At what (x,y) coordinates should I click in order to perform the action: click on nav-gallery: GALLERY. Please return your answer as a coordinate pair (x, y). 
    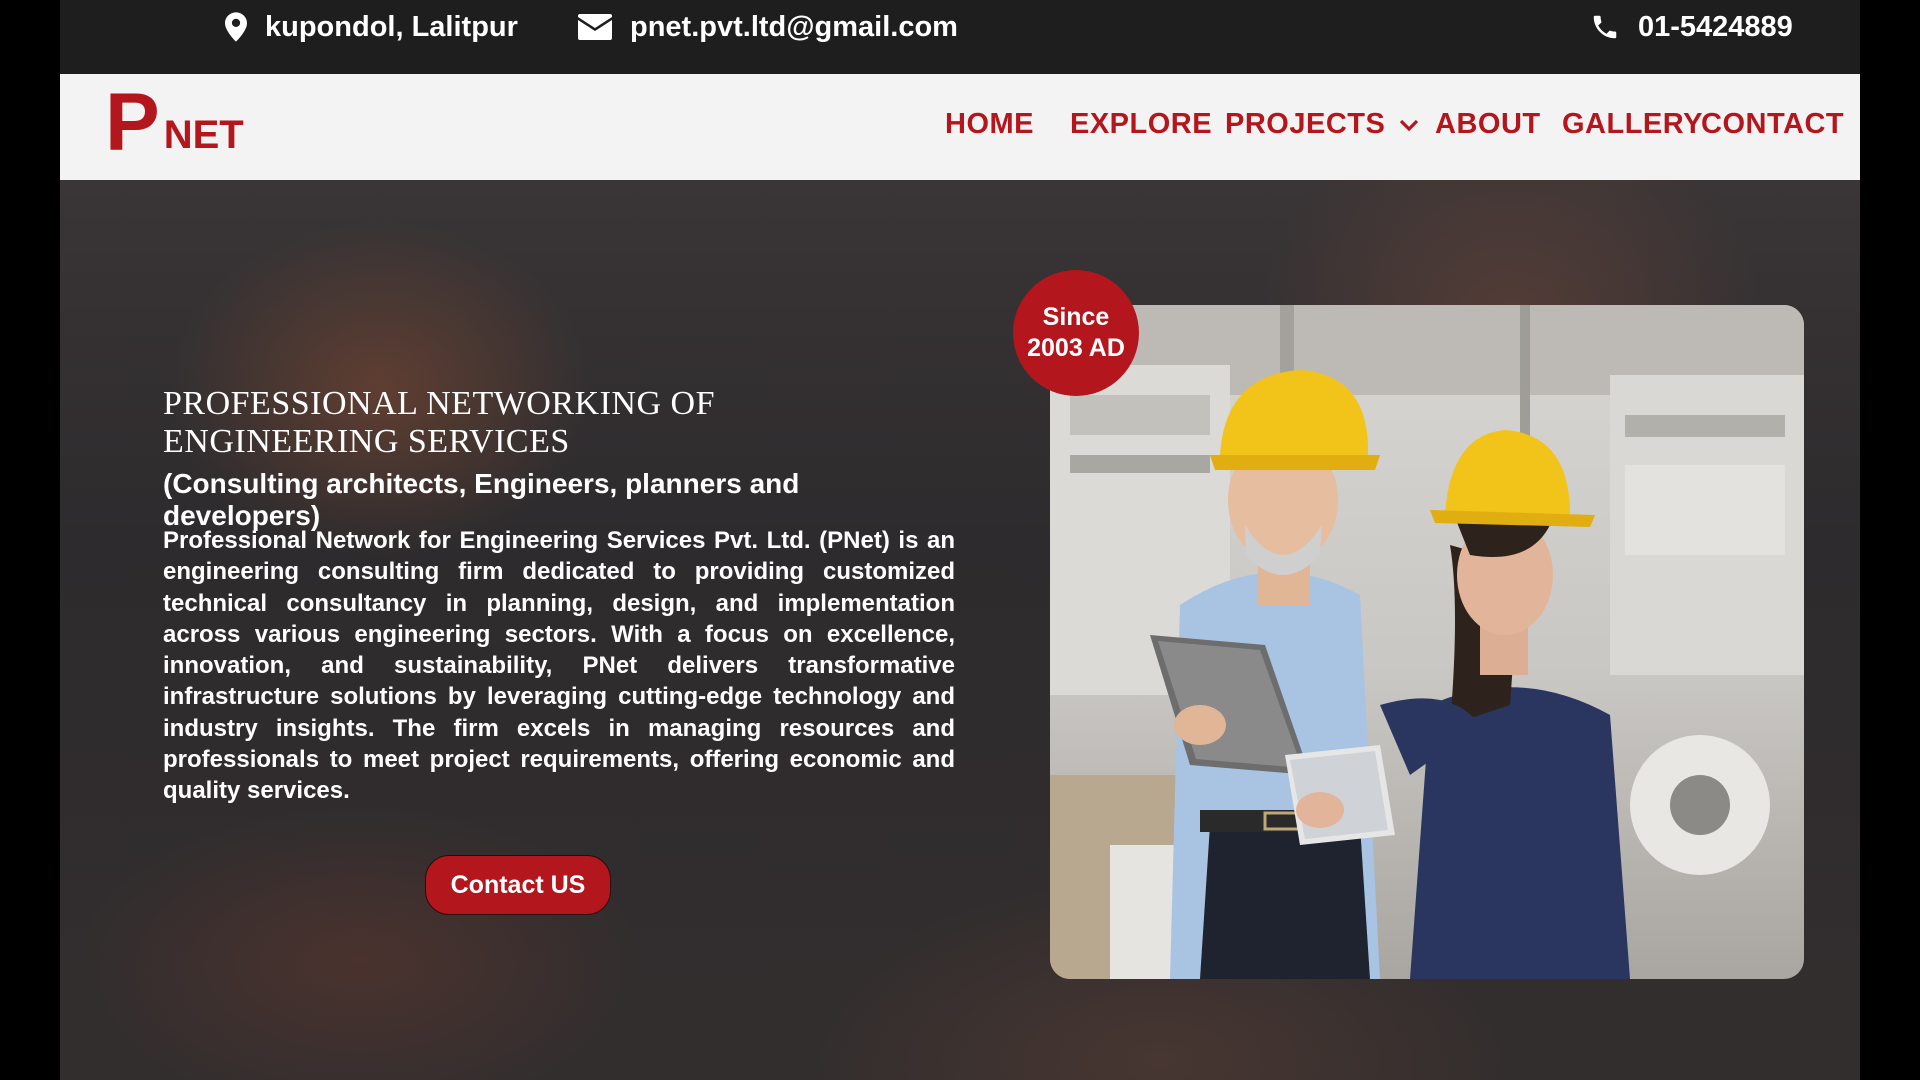
    Looking at the image, I should click on (1632, 124).